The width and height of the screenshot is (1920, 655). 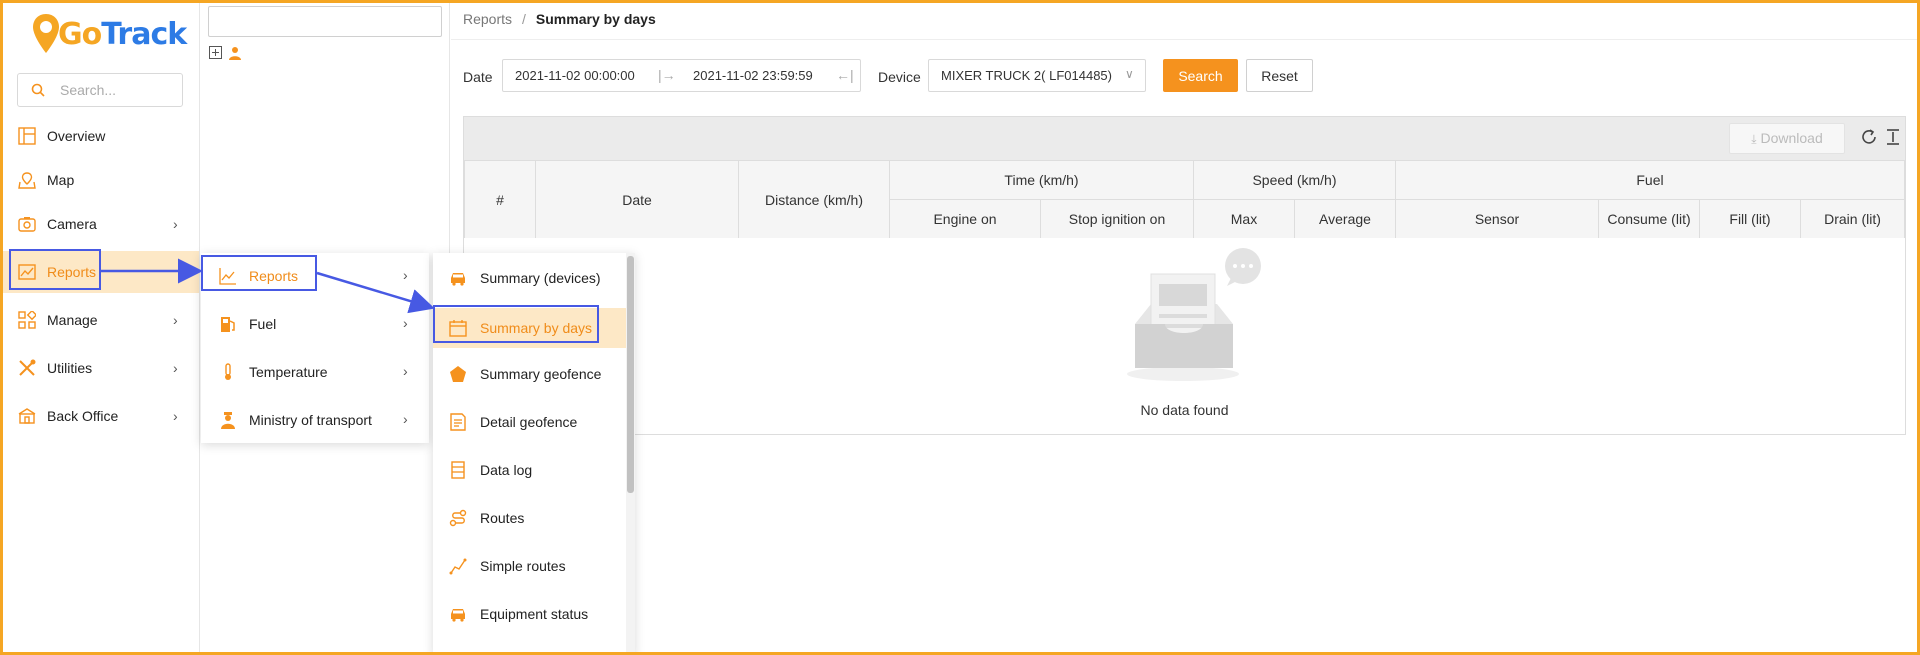 What do you see at coordinates (70, 368) in the screenshot?
I see `sidebar-item-label: Utilities` at bounding box center [70, 368].